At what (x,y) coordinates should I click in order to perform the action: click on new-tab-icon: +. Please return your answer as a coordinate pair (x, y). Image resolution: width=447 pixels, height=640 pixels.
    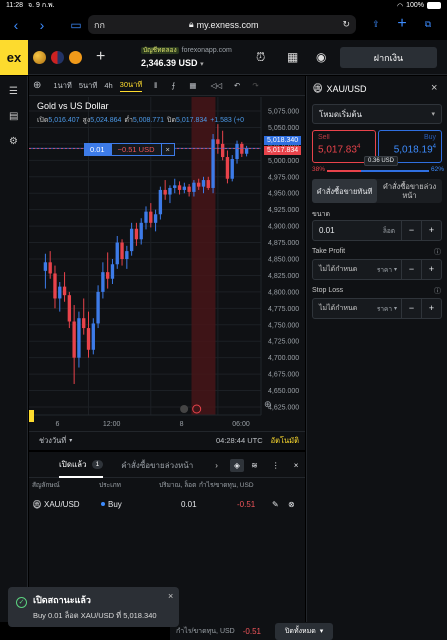
    Looking at the image, I should click on (402, 23).